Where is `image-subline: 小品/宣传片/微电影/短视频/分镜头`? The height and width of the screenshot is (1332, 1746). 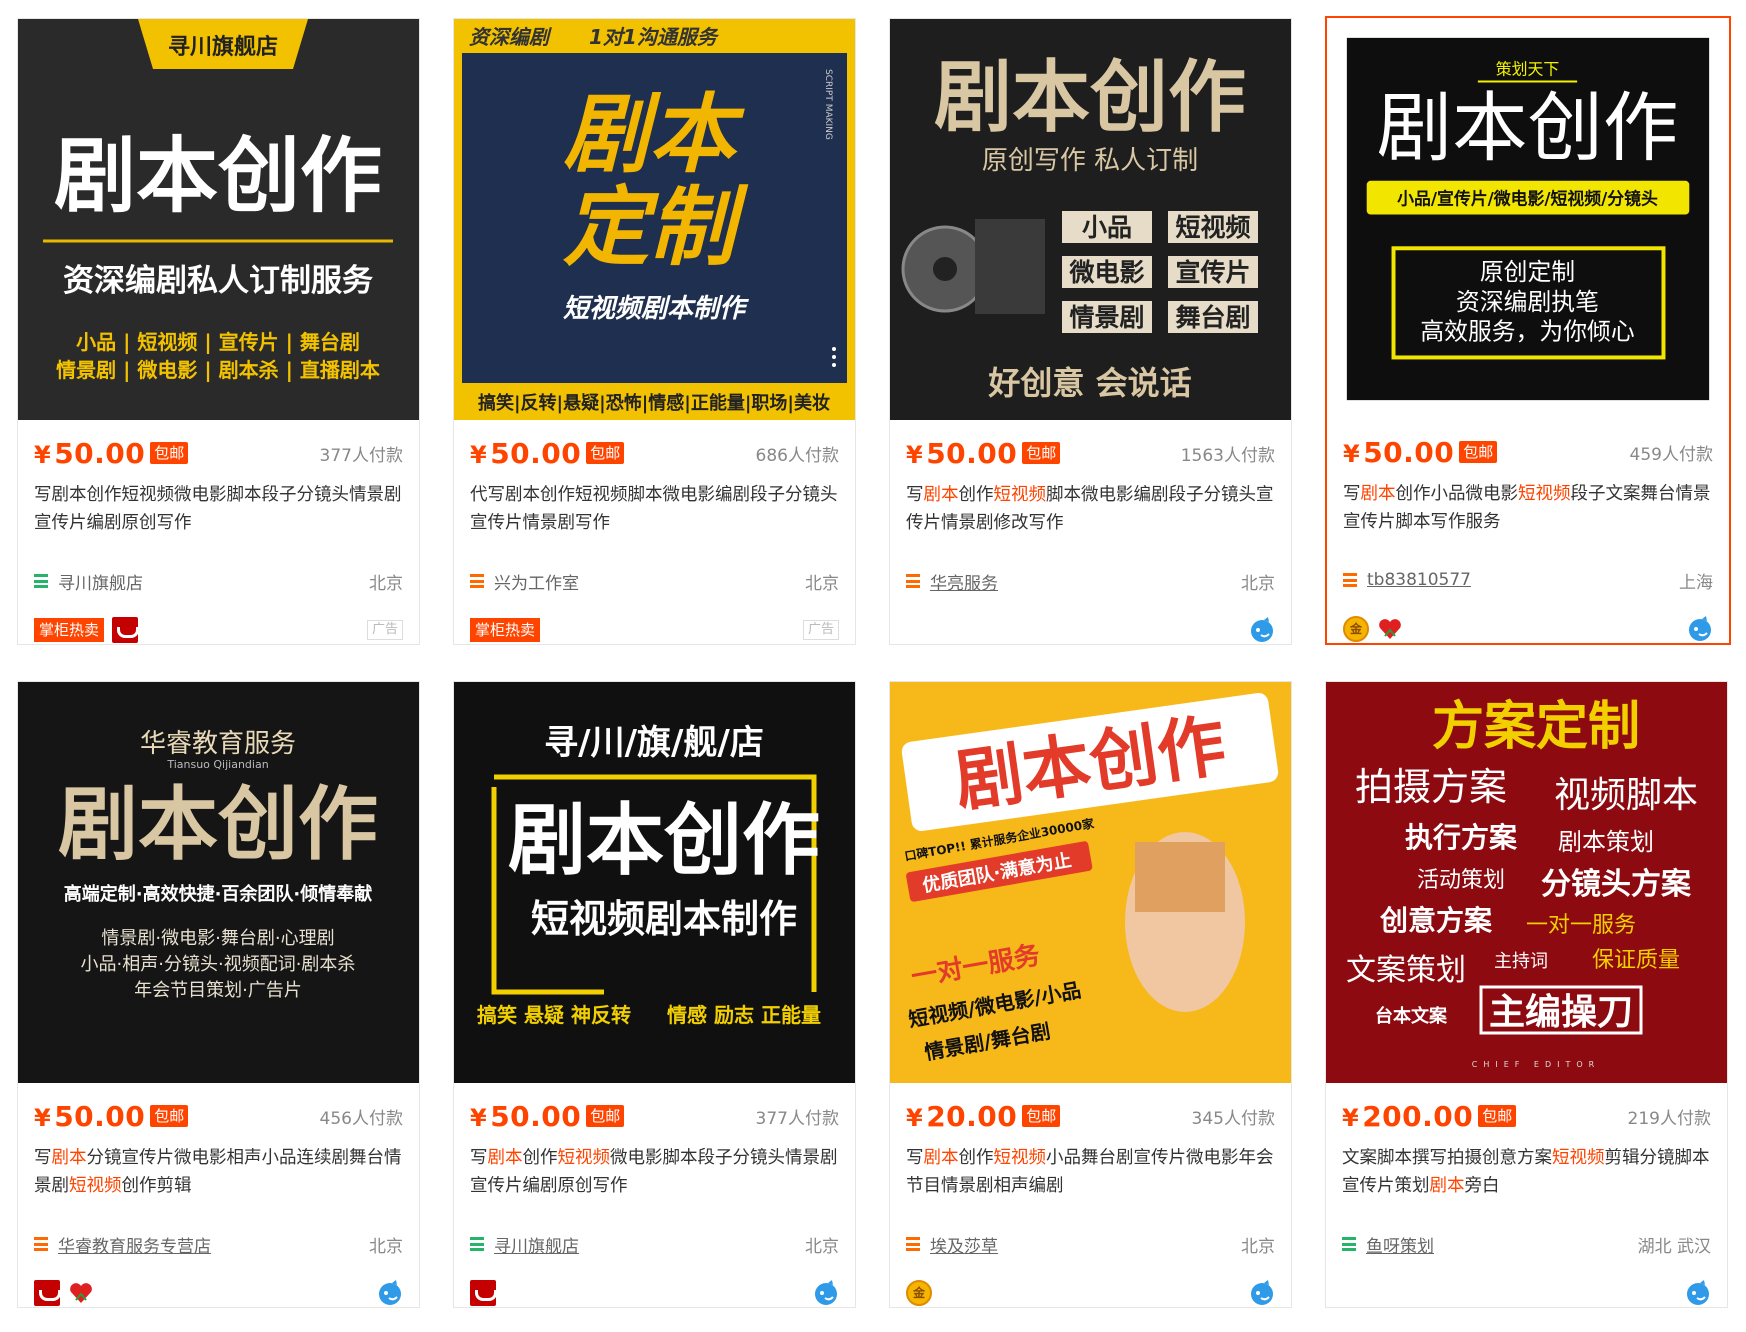
image-subline: 小品/宣传片/微电影/短视频/分镜头 is located at coordinates (1527, 199).